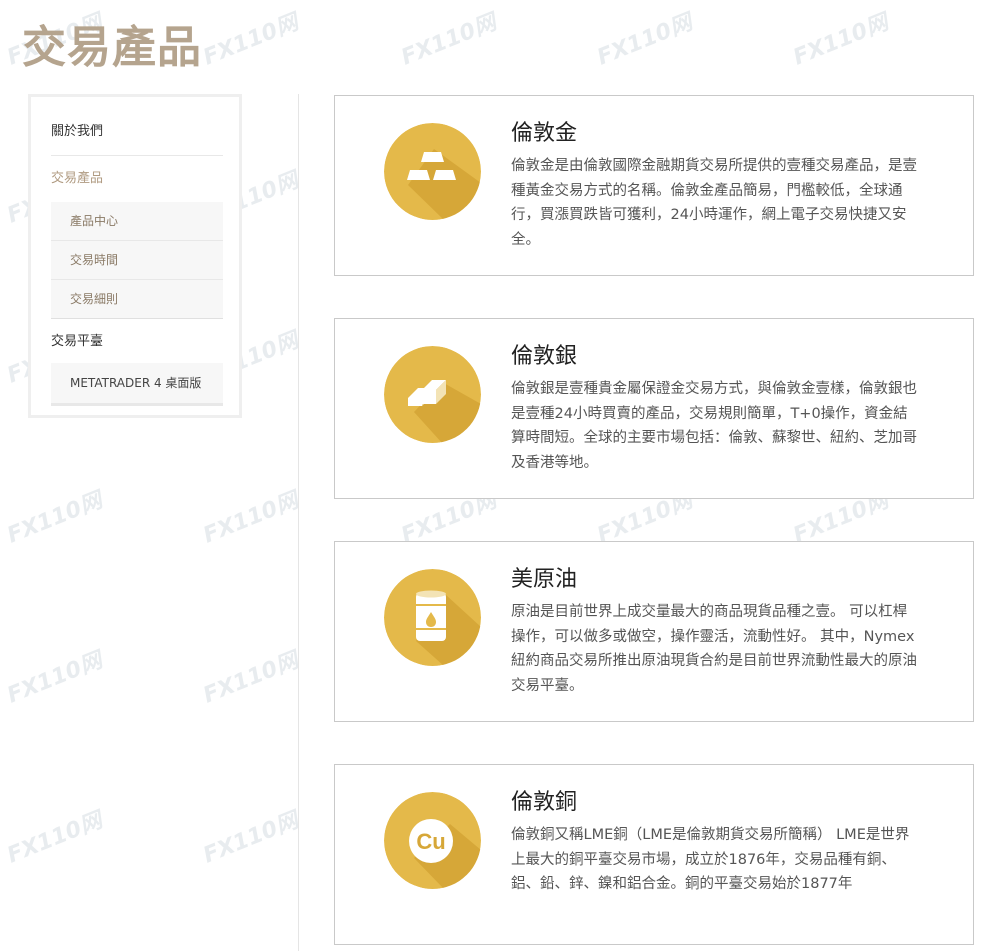 The width and height of the screenshot is (986, 951). I want to click on sidebar-item-trading-rules: 交易細則, so click(137, 299).